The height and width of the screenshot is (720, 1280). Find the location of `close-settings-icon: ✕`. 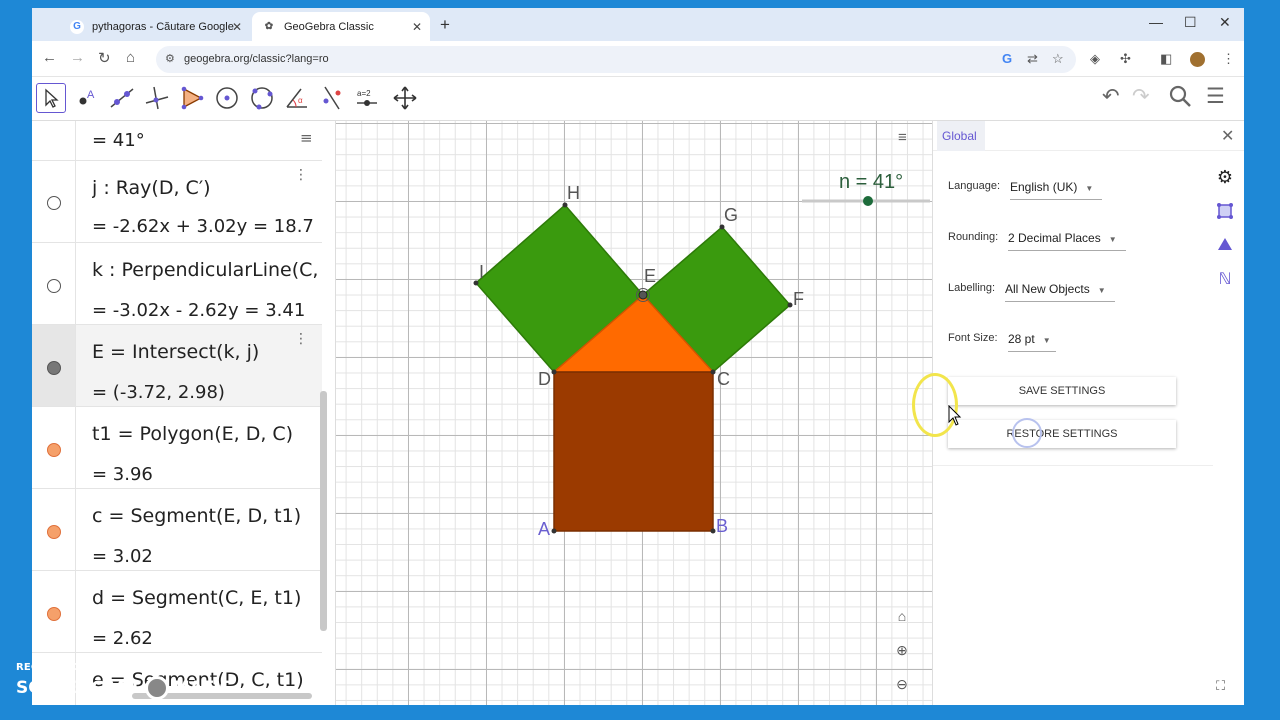

close-settings-icon: ✕ is located at coordinates (1227, 136).